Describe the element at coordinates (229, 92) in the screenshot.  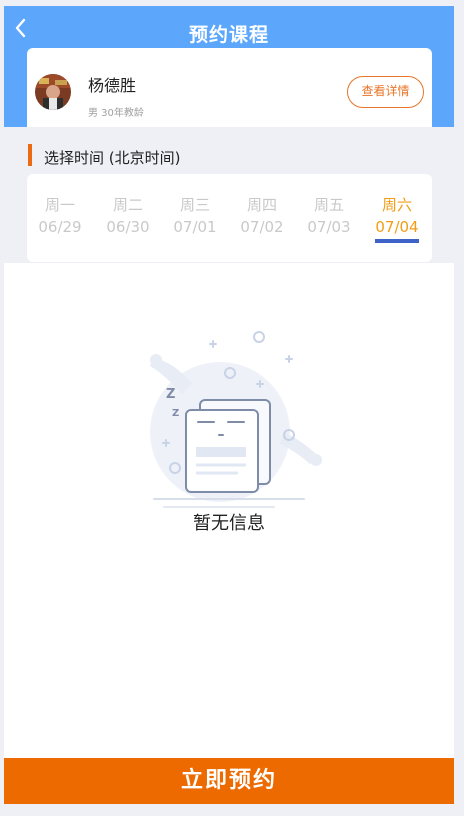
I see `teacher-card: 杨德胜 男 30年教龄 查看详情` at that location.